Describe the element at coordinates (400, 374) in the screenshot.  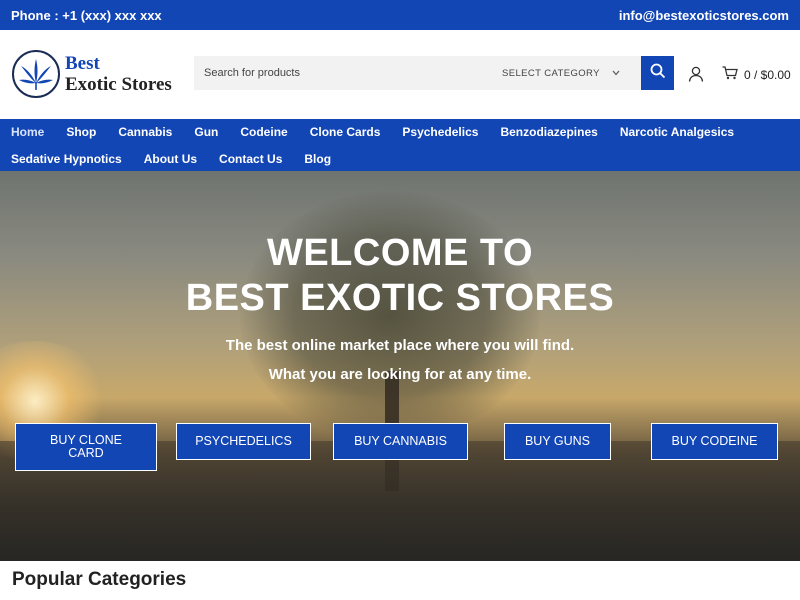
I see `hero-subtitle-line-2: What you are looking for at any time.` at that location.